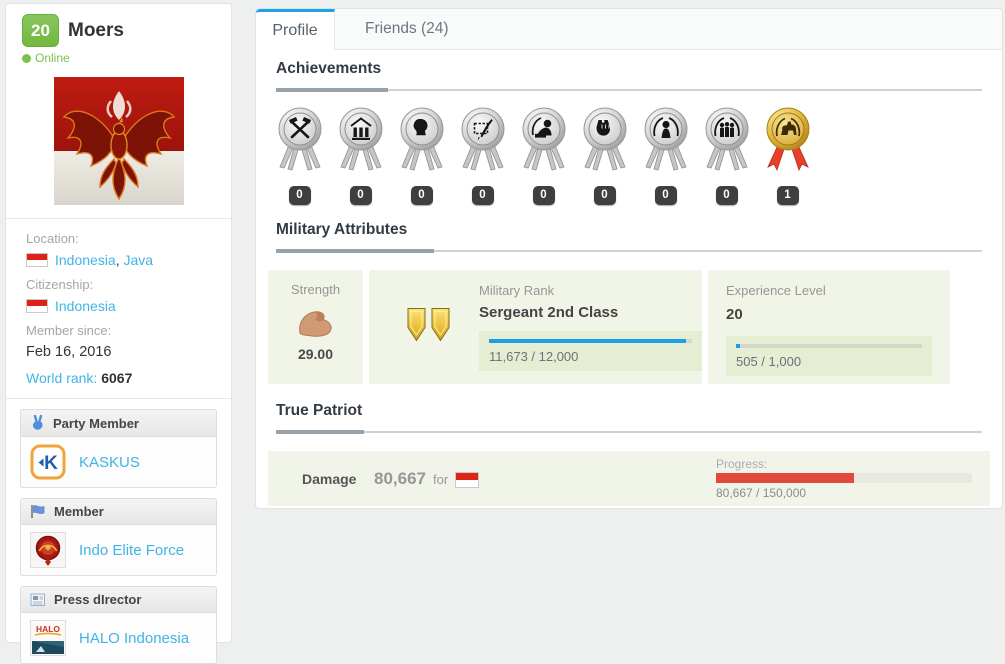 The height and width of the screenshot is (664, 1005). What do you see at coordinates (118, 625) in the screenshot?
I see `newspaper-box: Press dIrector HALO HALO Indonesia` at bounding box center [118, 625].